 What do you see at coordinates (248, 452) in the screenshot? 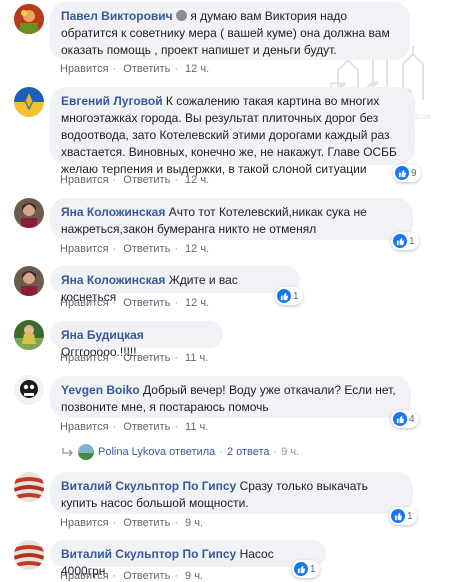
I see `replies-count-link: 2 ответа` at bounding box center [248, 452].